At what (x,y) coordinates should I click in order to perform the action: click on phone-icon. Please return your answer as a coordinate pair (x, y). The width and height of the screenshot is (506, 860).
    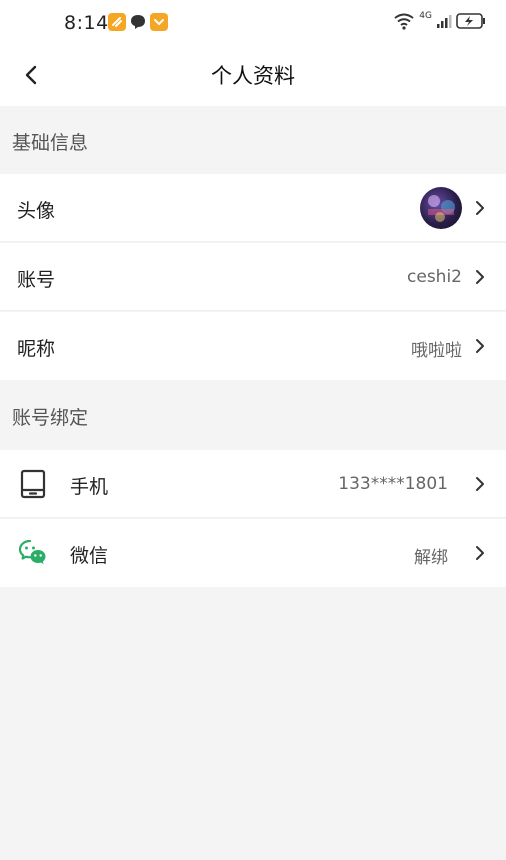
    Looking at the image, I should click on (33, 484).